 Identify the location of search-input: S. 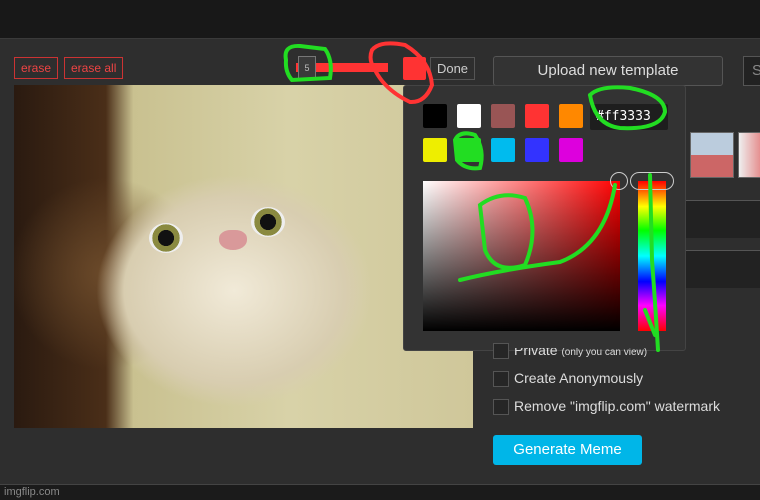
(751, 71).